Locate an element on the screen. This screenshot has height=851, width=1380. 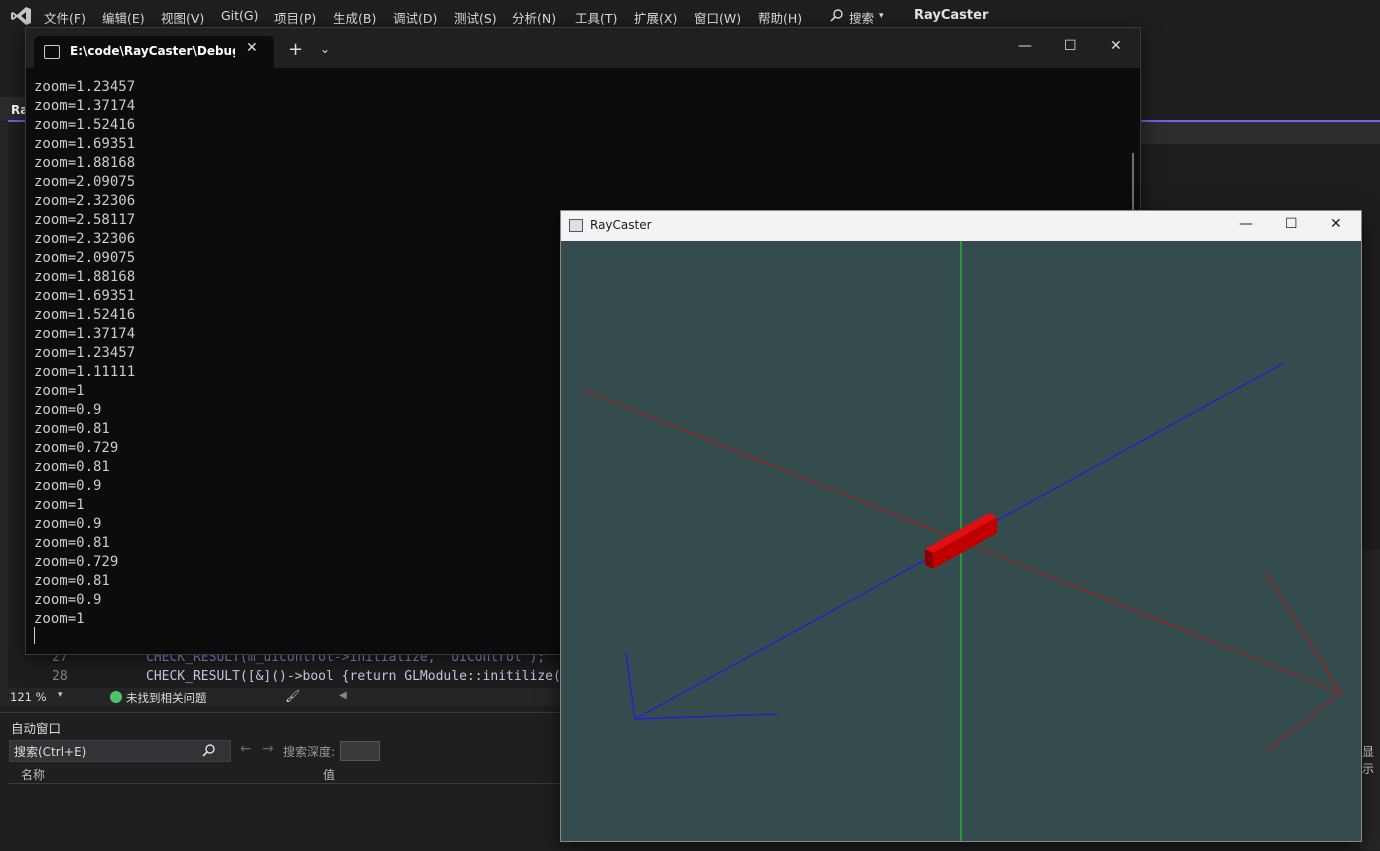
side-panel-label: 显示 is located at coordinates (1368, 760).